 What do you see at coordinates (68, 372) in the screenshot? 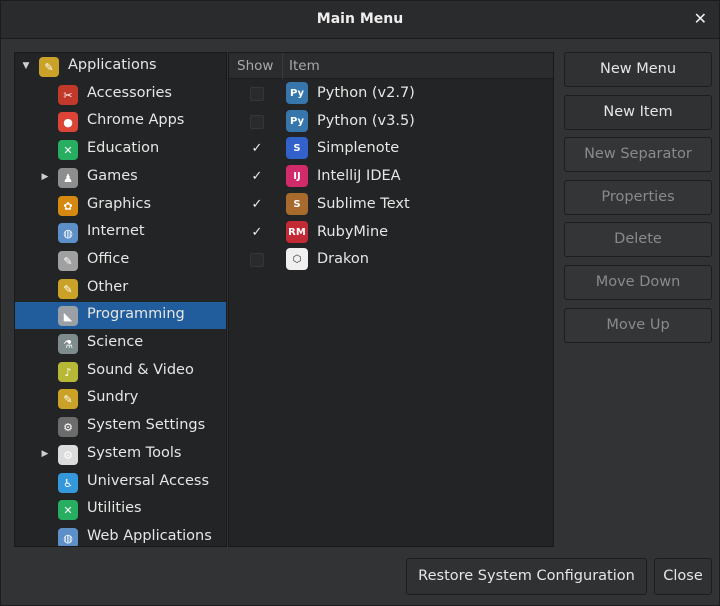
I see `sound-video-icon: ♪` at bounding box center [68, 372].